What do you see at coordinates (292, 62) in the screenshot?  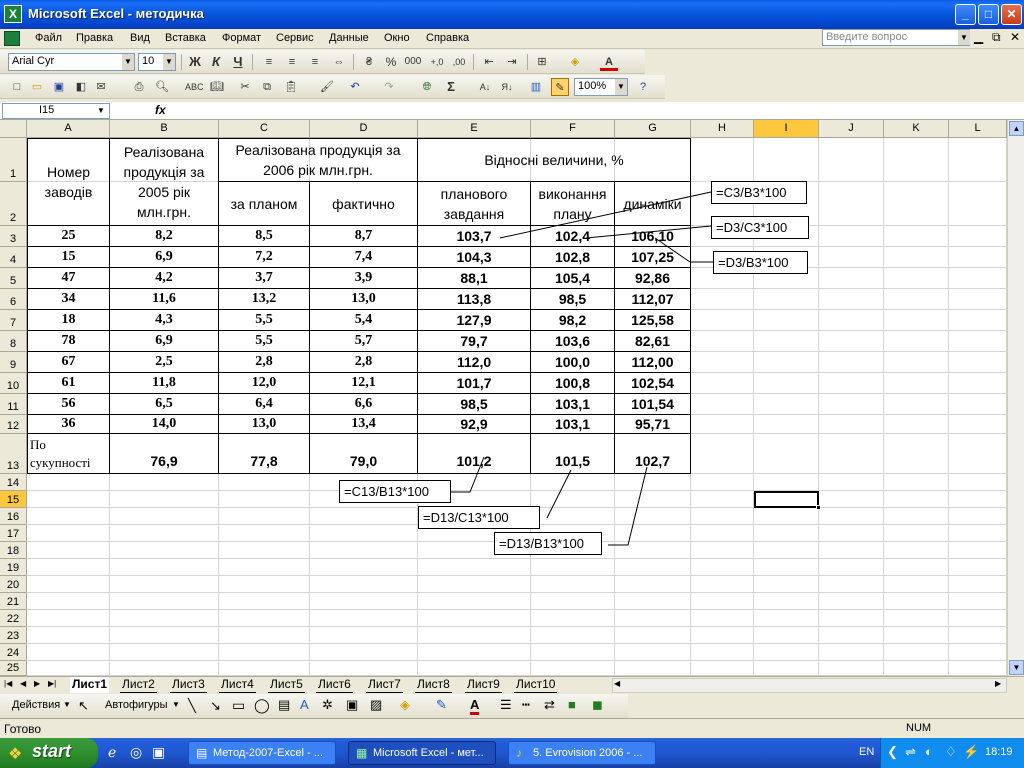 I see `align-center-icon: ≡` at bounding box center [292, 62].